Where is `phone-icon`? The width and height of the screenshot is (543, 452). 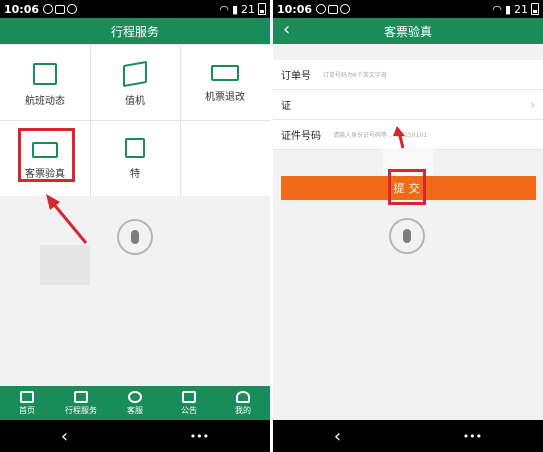 phone-icon is located at coordinates (135, 396).